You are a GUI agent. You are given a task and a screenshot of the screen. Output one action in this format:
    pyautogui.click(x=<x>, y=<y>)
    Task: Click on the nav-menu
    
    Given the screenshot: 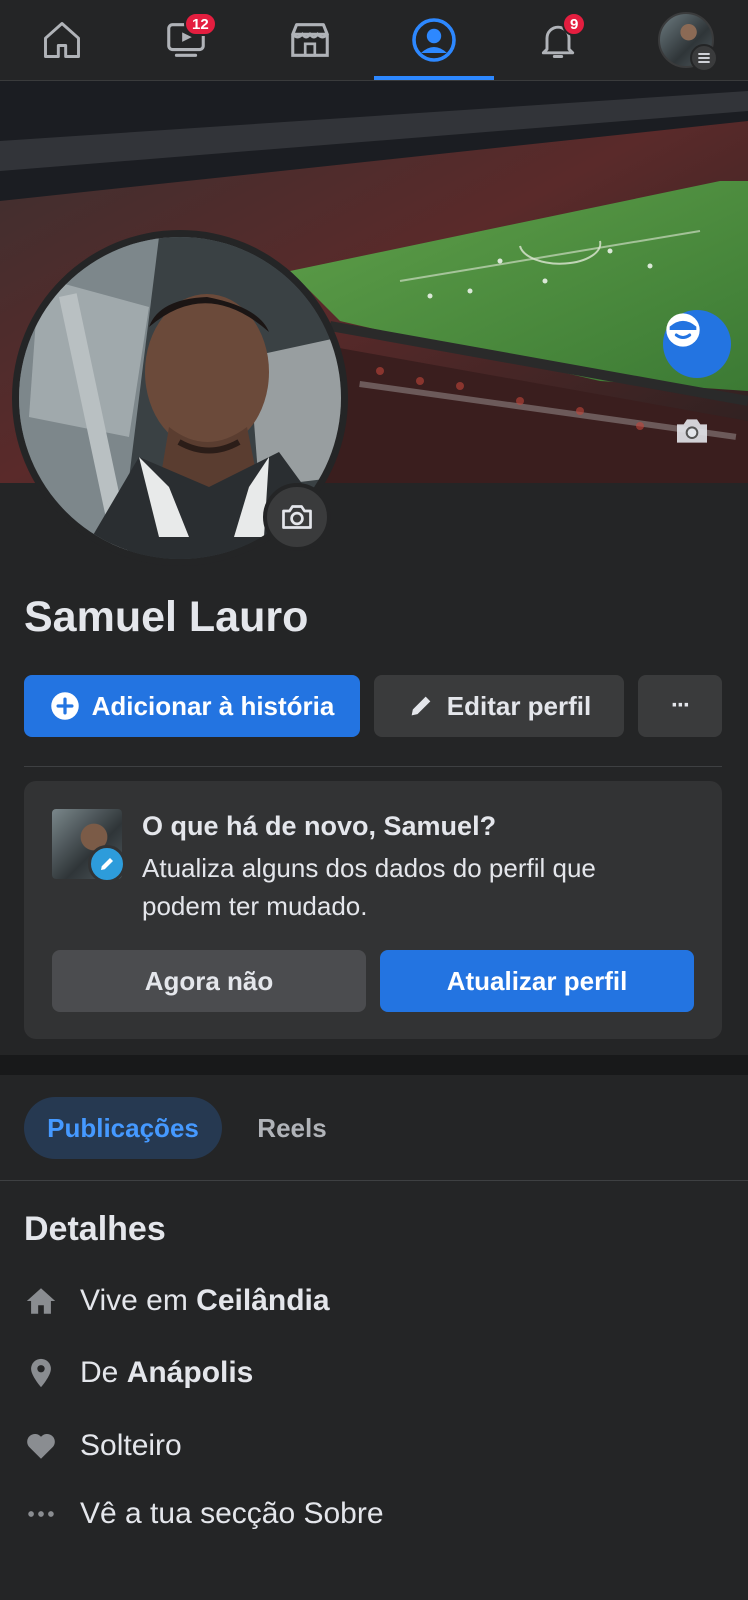 What is the action you would take?
    pyautogui.click(x=686, y=40)
    